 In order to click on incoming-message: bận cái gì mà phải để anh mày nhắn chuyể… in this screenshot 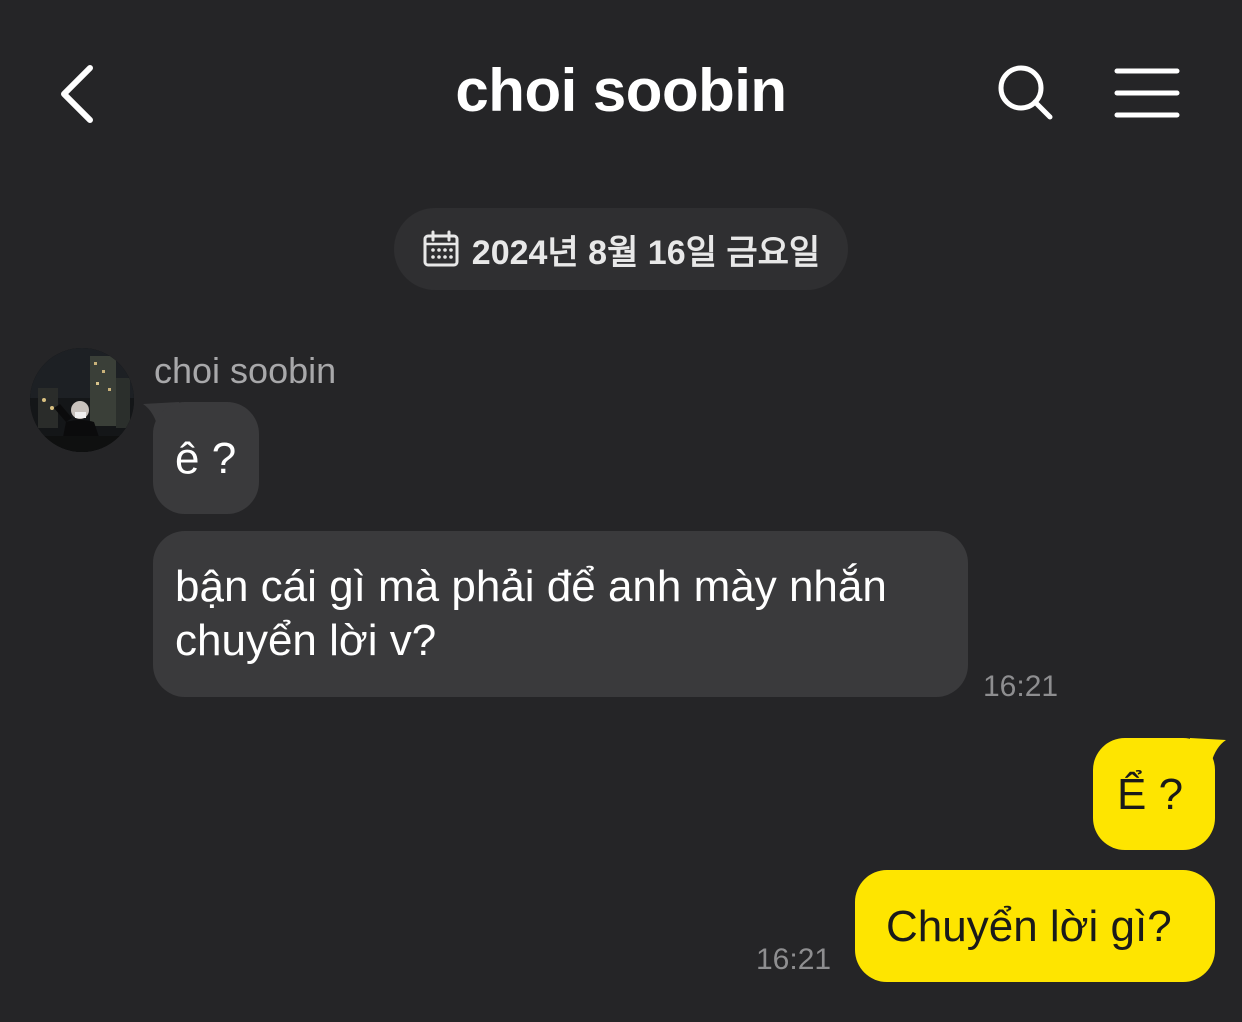, I will do `click(560, 614)`.